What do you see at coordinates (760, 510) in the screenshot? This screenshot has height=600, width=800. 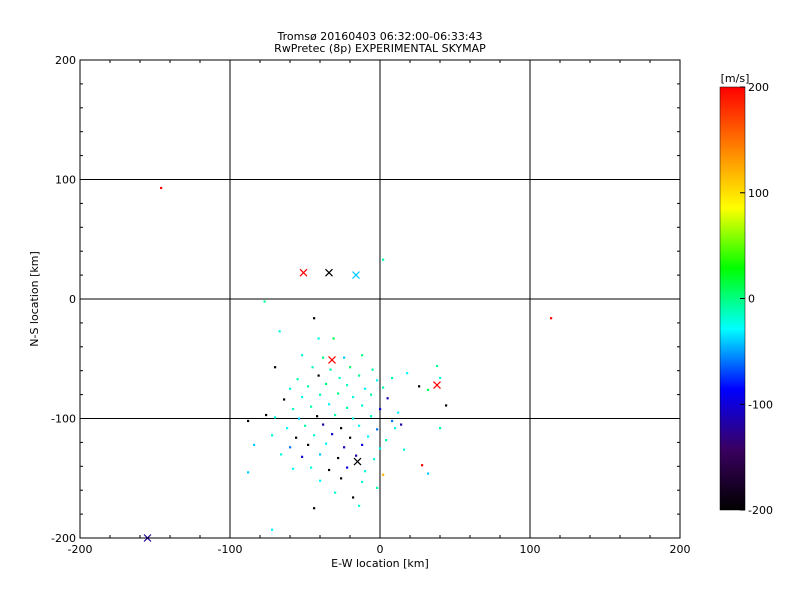 I see `colorbar-tick-label: -200` at bounding box center [760, 510].